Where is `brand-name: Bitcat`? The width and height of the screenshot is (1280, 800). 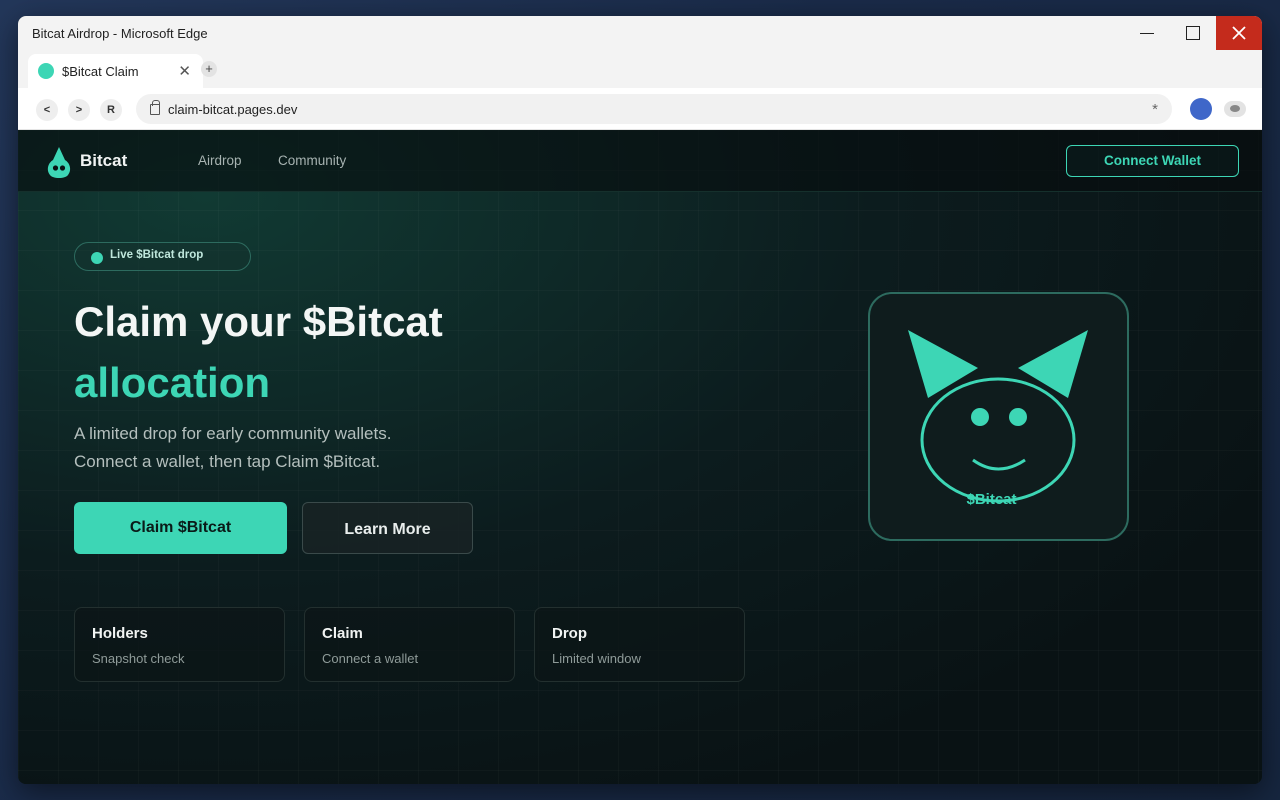
brand-name: Bitcat is located at coordinates (103, 161).